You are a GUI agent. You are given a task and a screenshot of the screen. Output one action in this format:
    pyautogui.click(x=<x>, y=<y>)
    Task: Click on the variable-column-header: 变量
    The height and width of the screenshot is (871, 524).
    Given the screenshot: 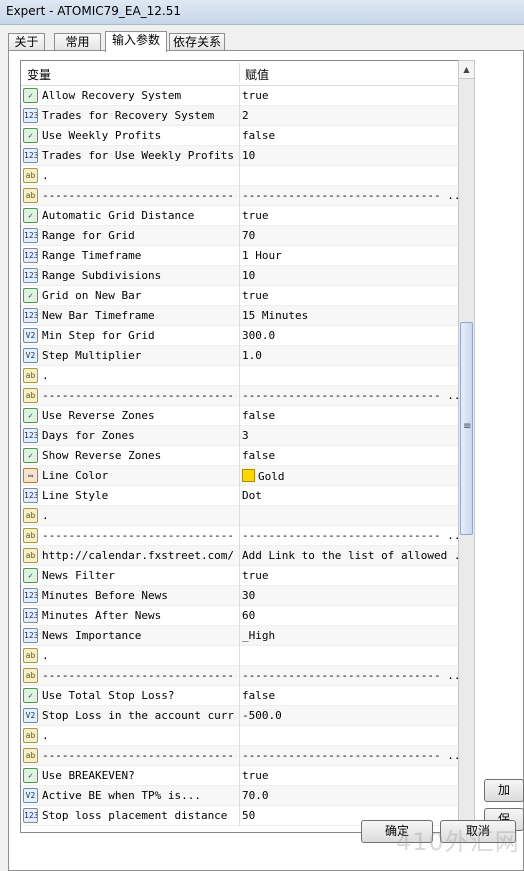 What is the action you would take?
    pyautogui.click(x=39, y=74)
    